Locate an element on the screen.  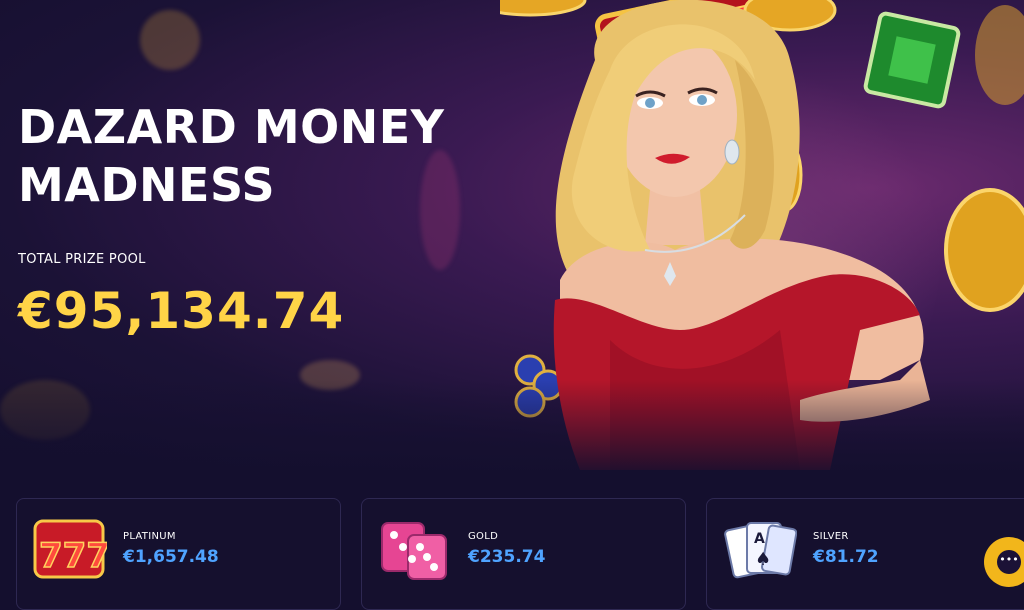
tier-card-gold: GOLD €235.74 is located at coordinates (523, 554).